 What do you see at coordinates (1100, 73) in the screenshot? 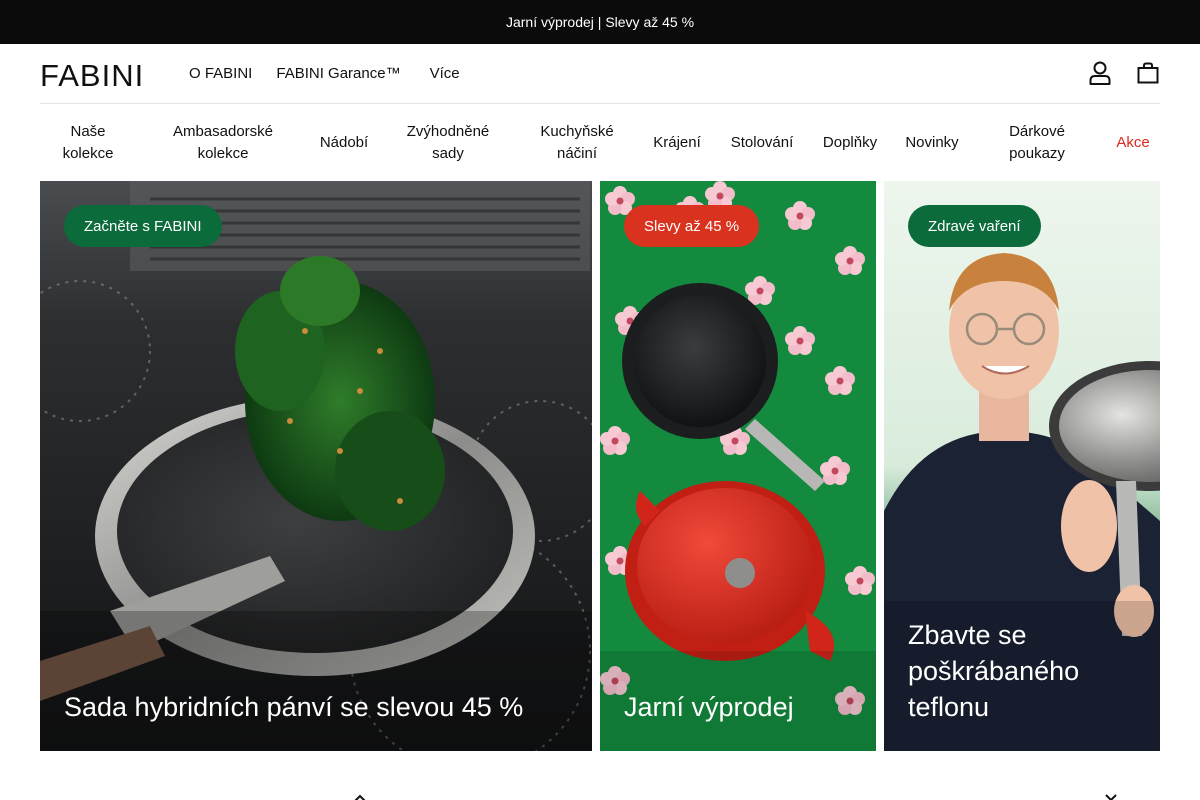
I see `user-icon` at bounding box center [1100, 73].